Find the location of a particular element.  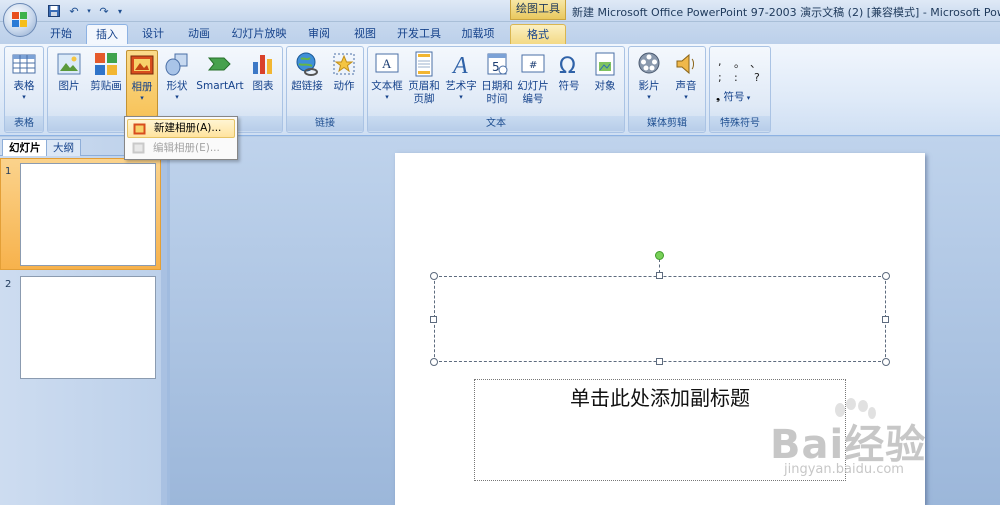

tab-slides: 幻灯片 is located at coordinates (25, 147).